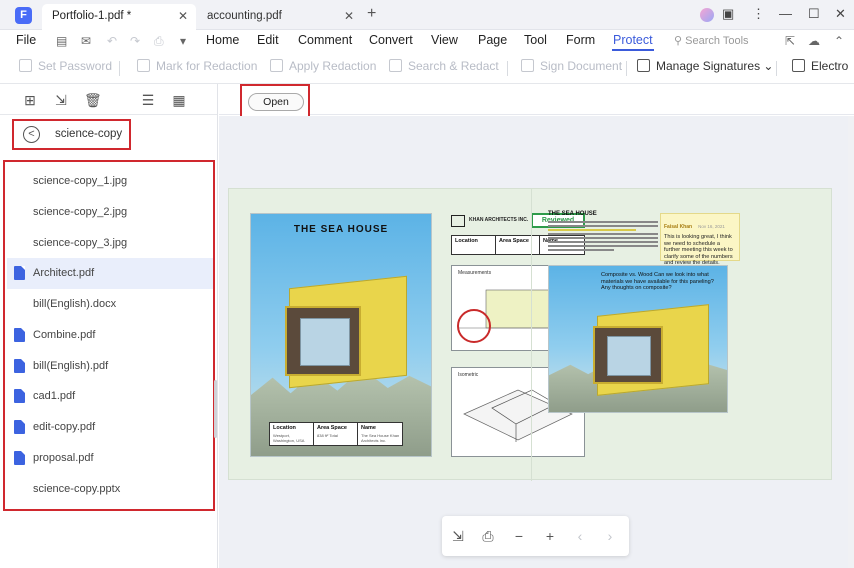  I want to click on search-tools: ⚲ Search Tools, so click(711, 40).